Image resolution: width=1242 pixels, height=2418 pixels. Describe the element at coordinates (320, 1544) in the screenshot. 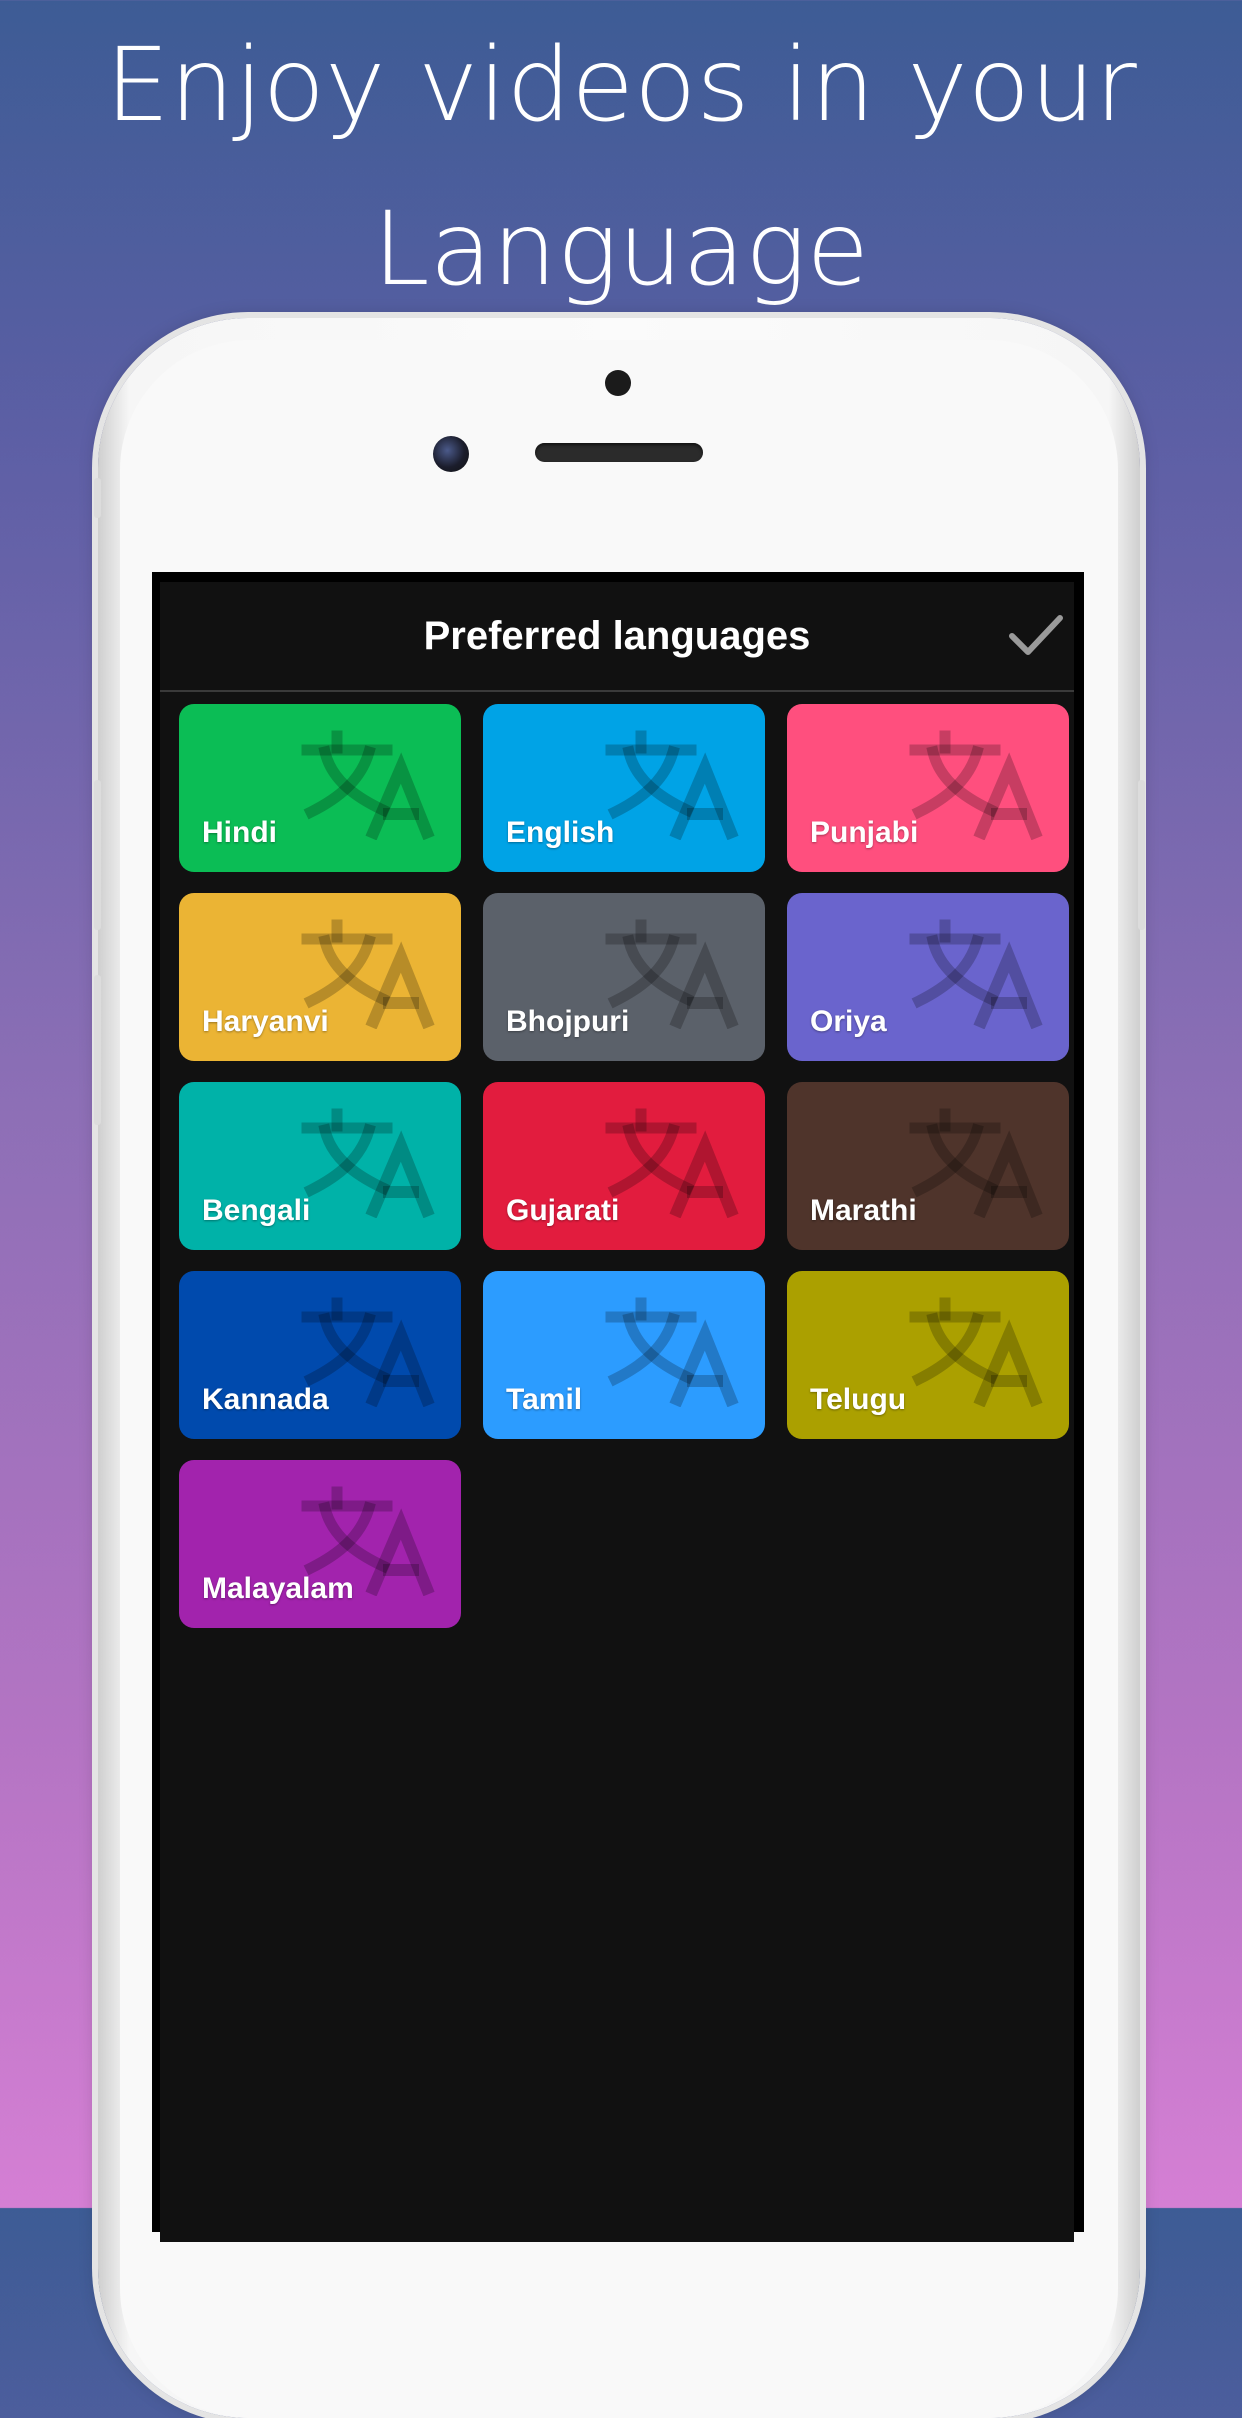

I see `language-tile-malayalam: Malayalam` at that location.